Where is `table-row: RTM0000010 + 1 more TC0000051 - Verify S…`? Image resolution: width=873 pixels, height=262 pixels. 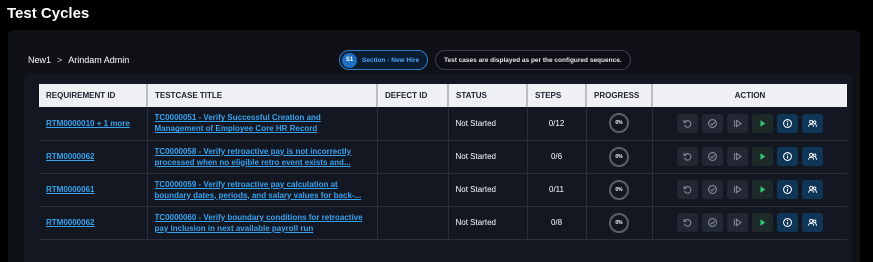 table-row: RTM0000010 + 1 more TC0000051 - Verify S… is located at coordinates (443, 123).